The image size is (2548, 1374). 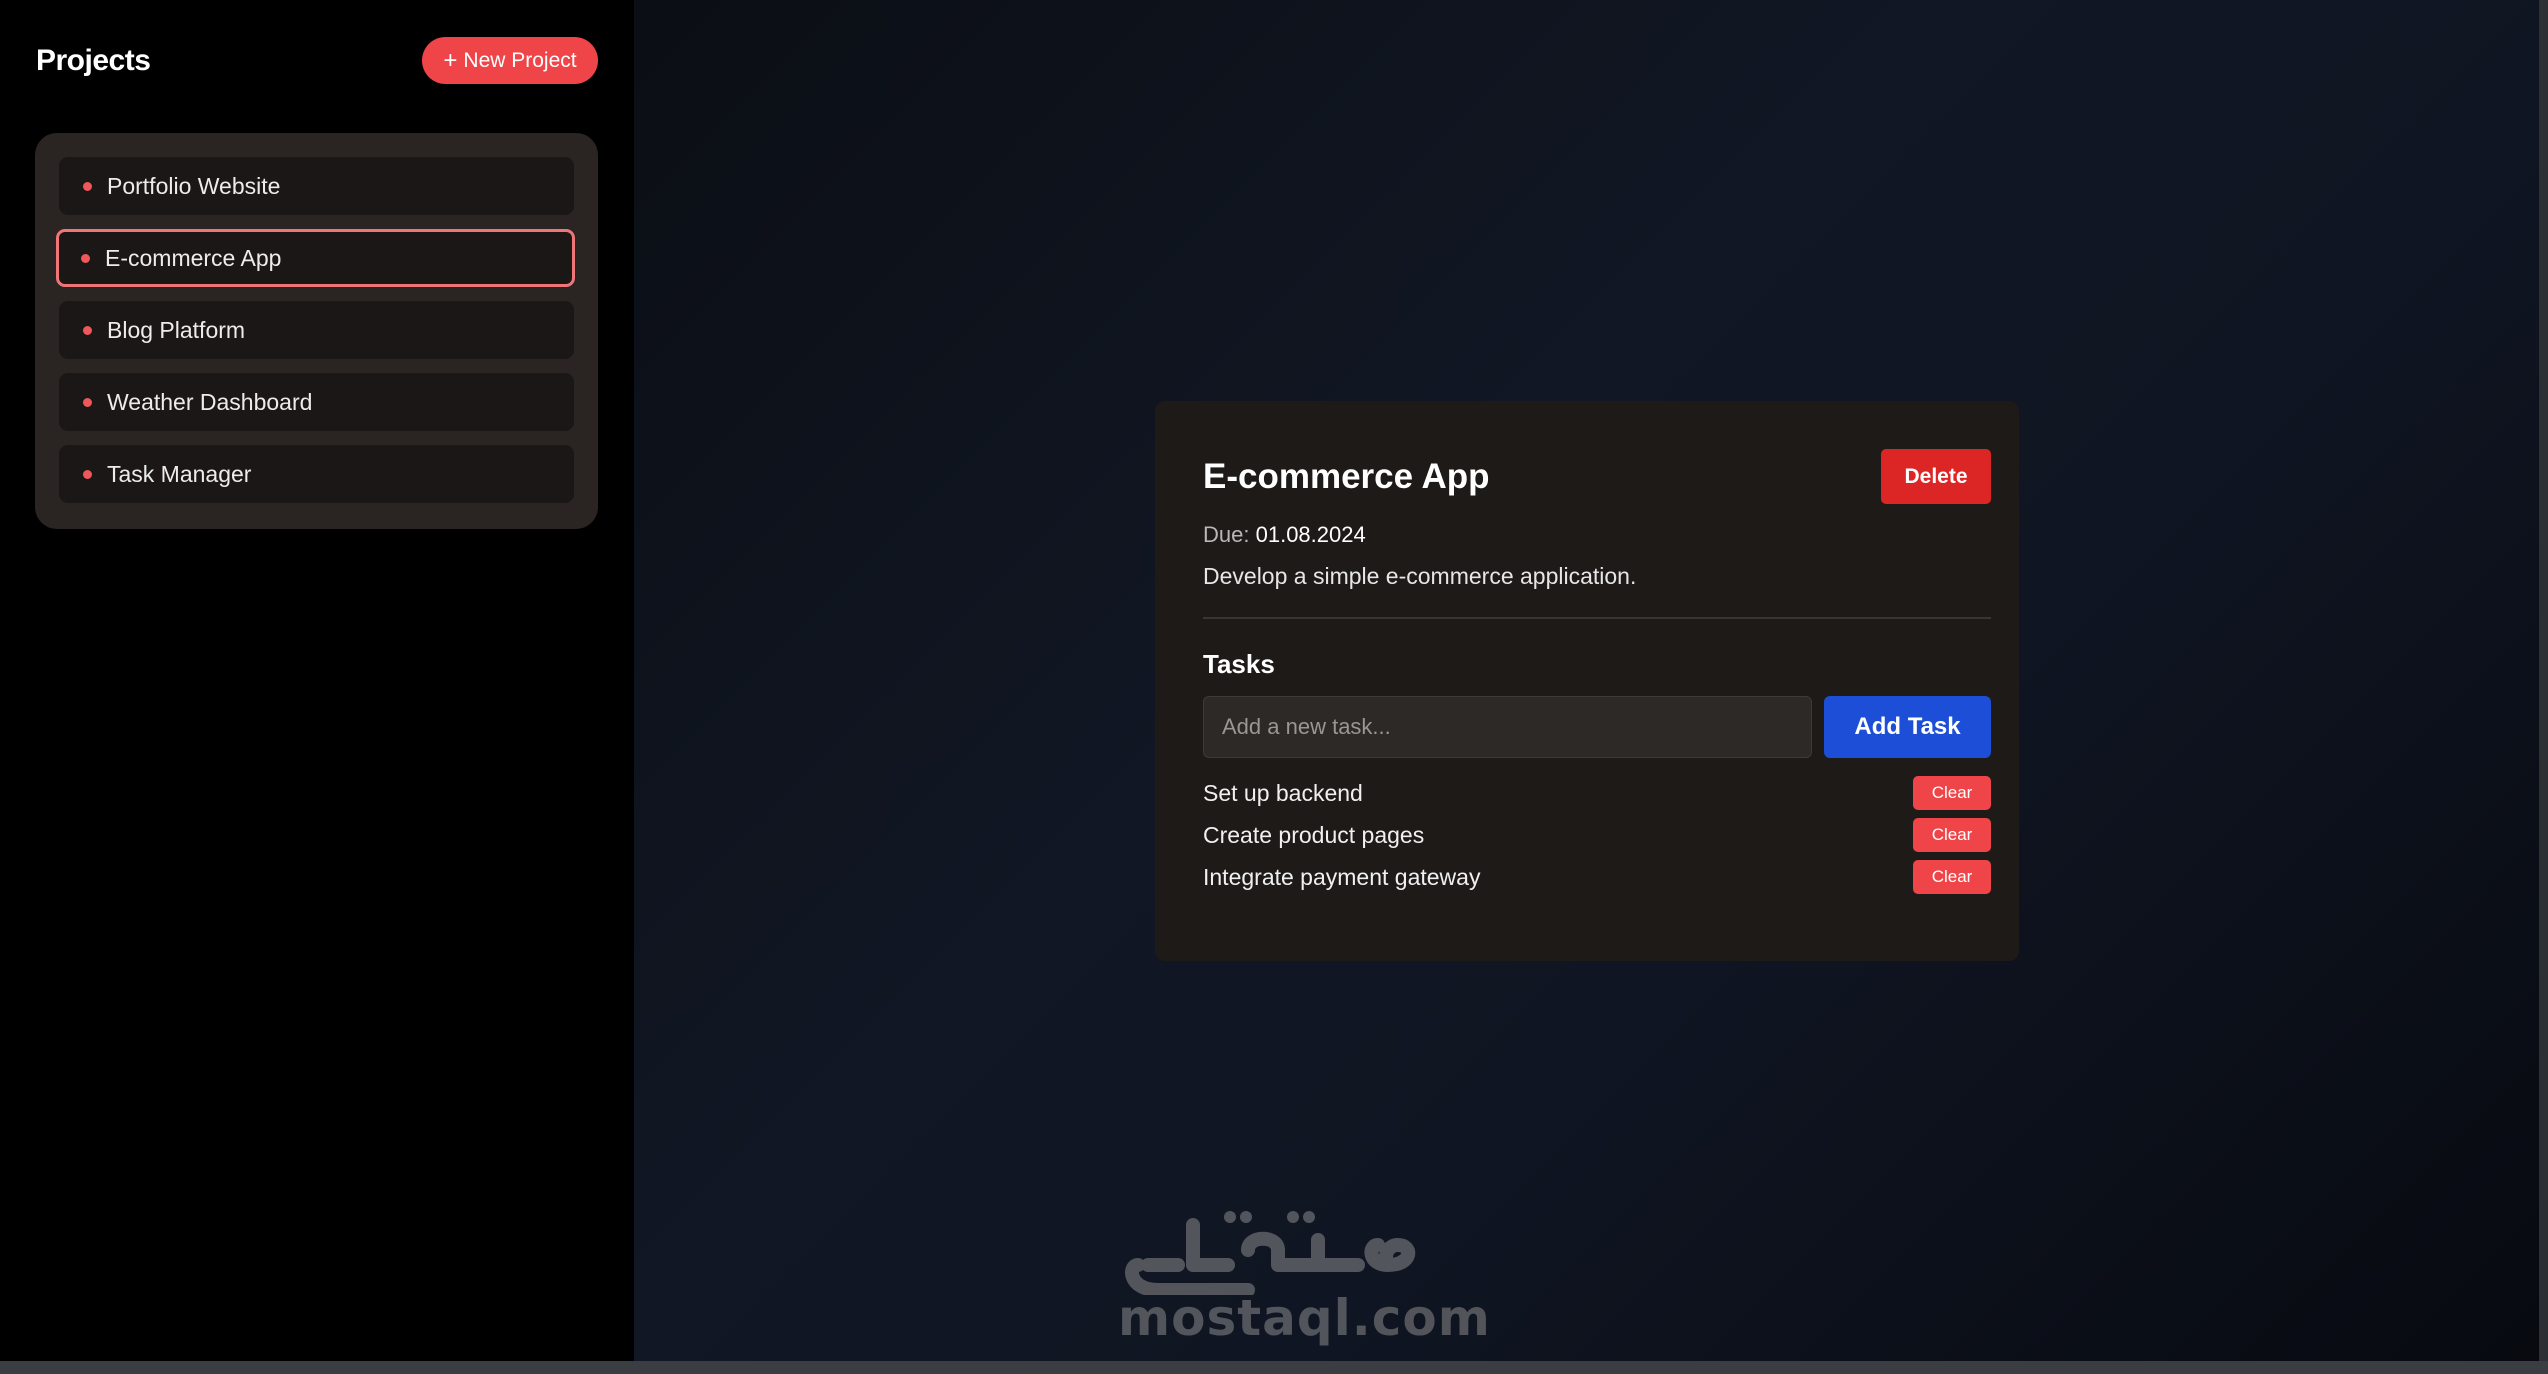 I want to click on project-item-weather-dashboard: Weather Dashboard, so click(x=316, y=402).